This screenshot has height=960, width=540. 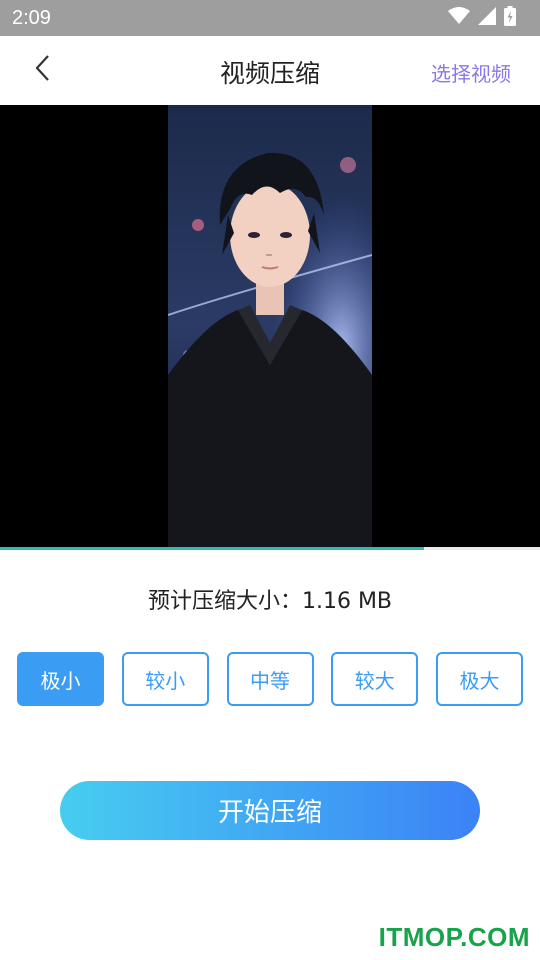 I want to click on select-video-button: 选择视频, so click(x=471, y=72).